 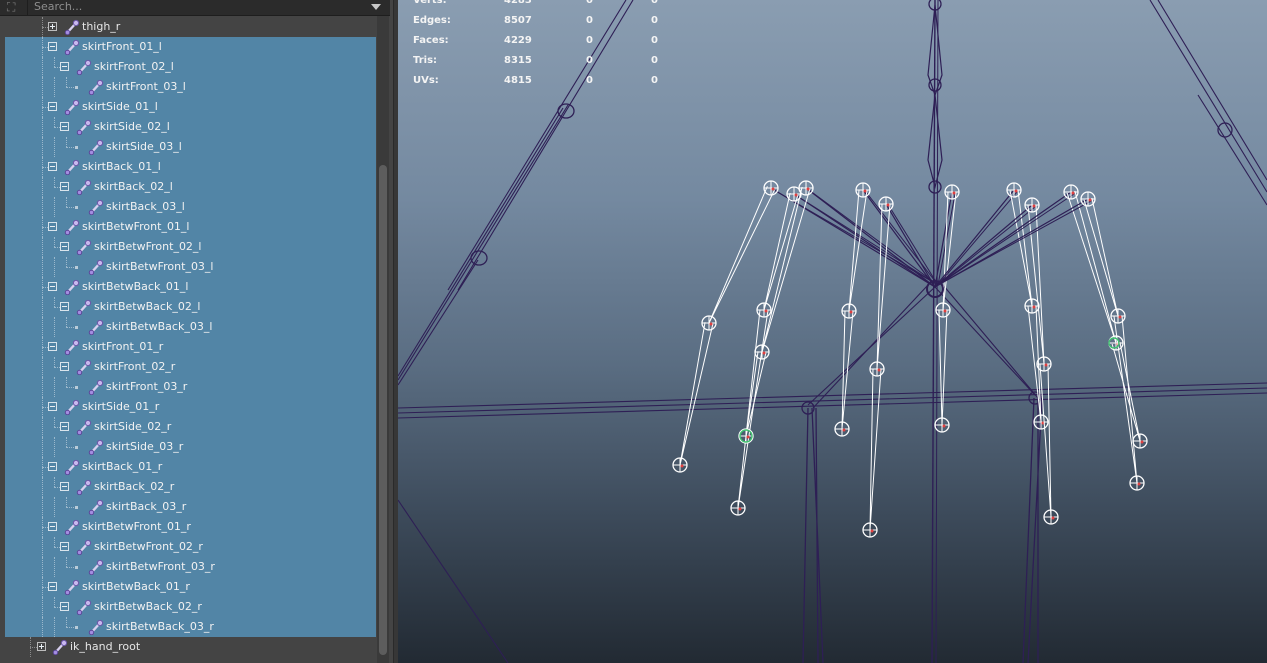 What do you see at coordinates (189, 587) in the screenshot?
I see `outliner-row: skirtBetwBack_01_r` at bounding box center [189, 587].